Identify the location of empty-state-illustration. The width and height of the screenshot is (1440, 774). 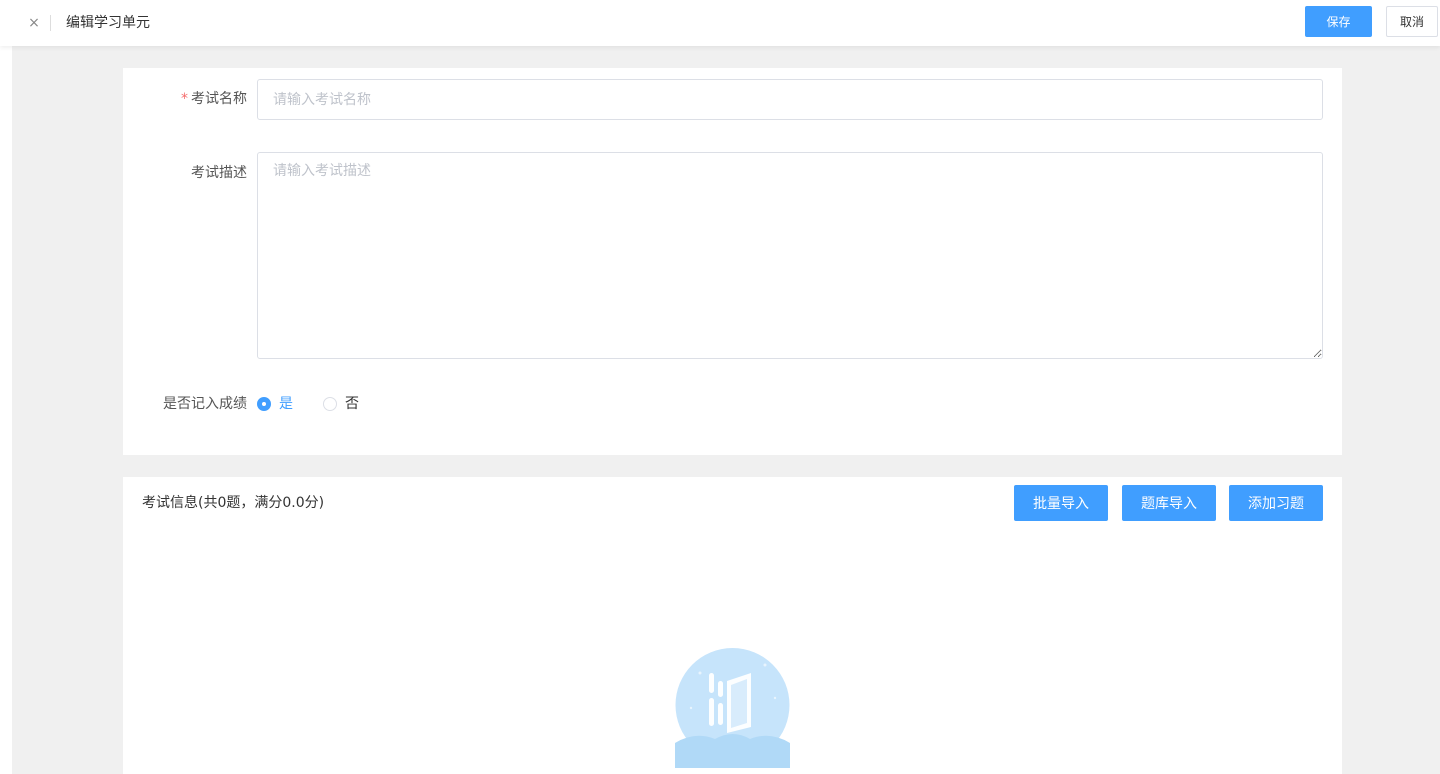
(732, 708).